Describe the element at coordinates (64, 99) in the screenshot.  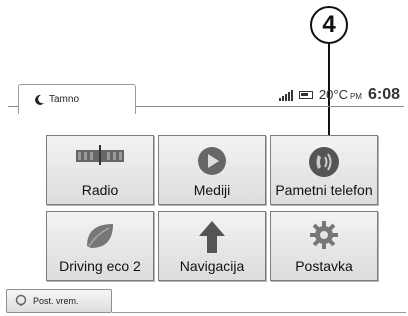
I see `mode-label: Tamno` at that location.